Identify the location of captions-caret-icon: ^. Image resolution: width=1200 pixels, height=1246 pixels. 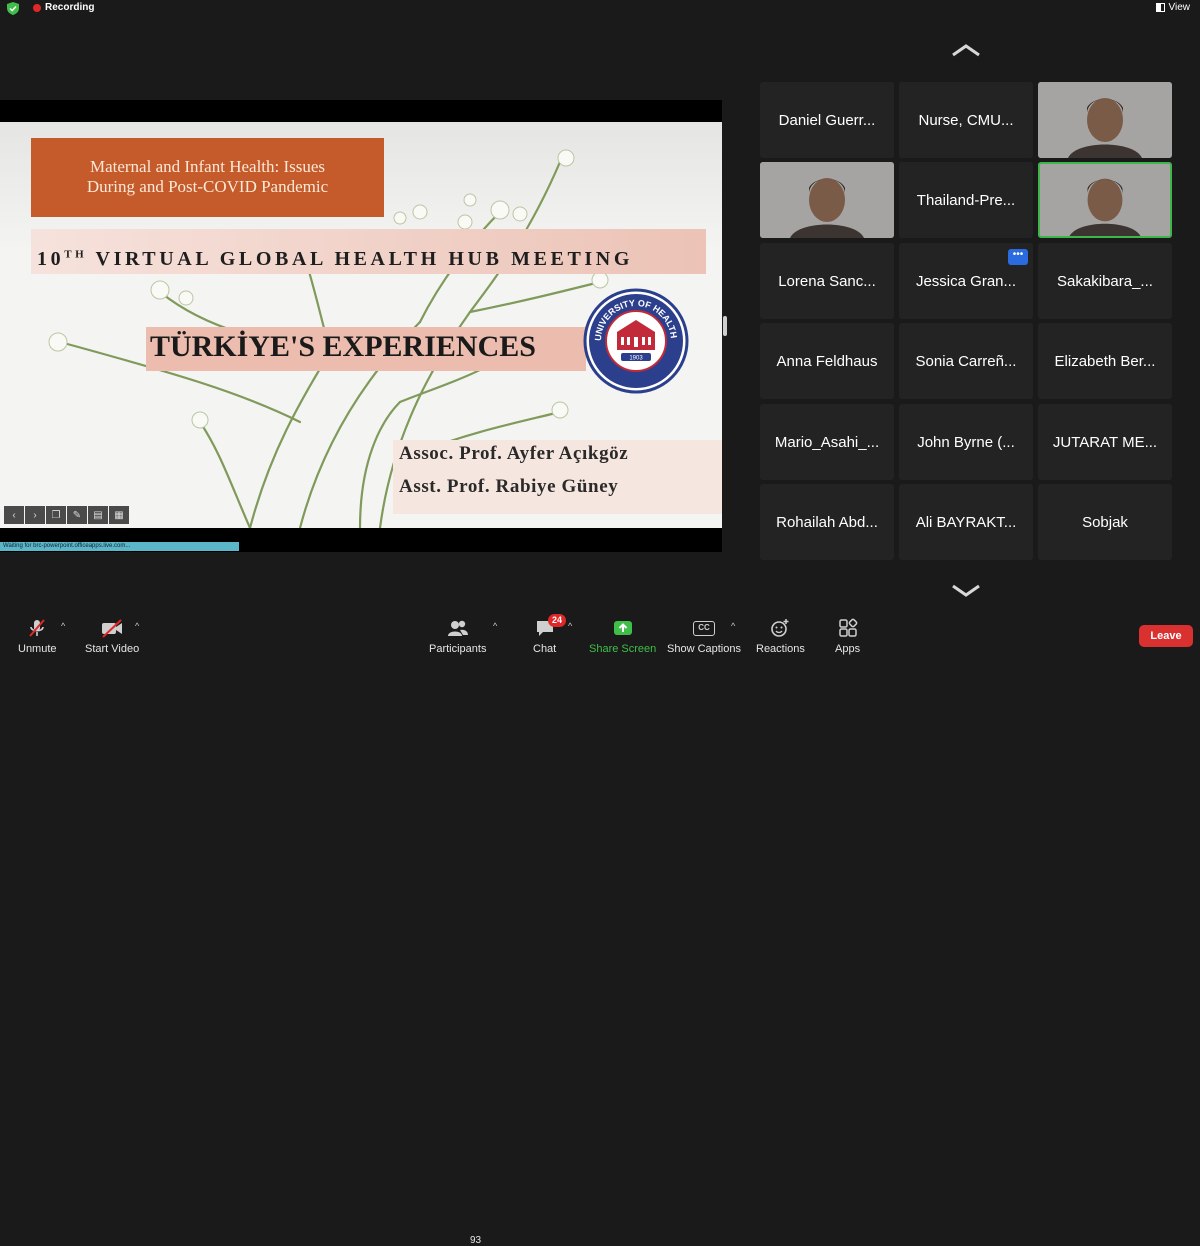
(733, 626).